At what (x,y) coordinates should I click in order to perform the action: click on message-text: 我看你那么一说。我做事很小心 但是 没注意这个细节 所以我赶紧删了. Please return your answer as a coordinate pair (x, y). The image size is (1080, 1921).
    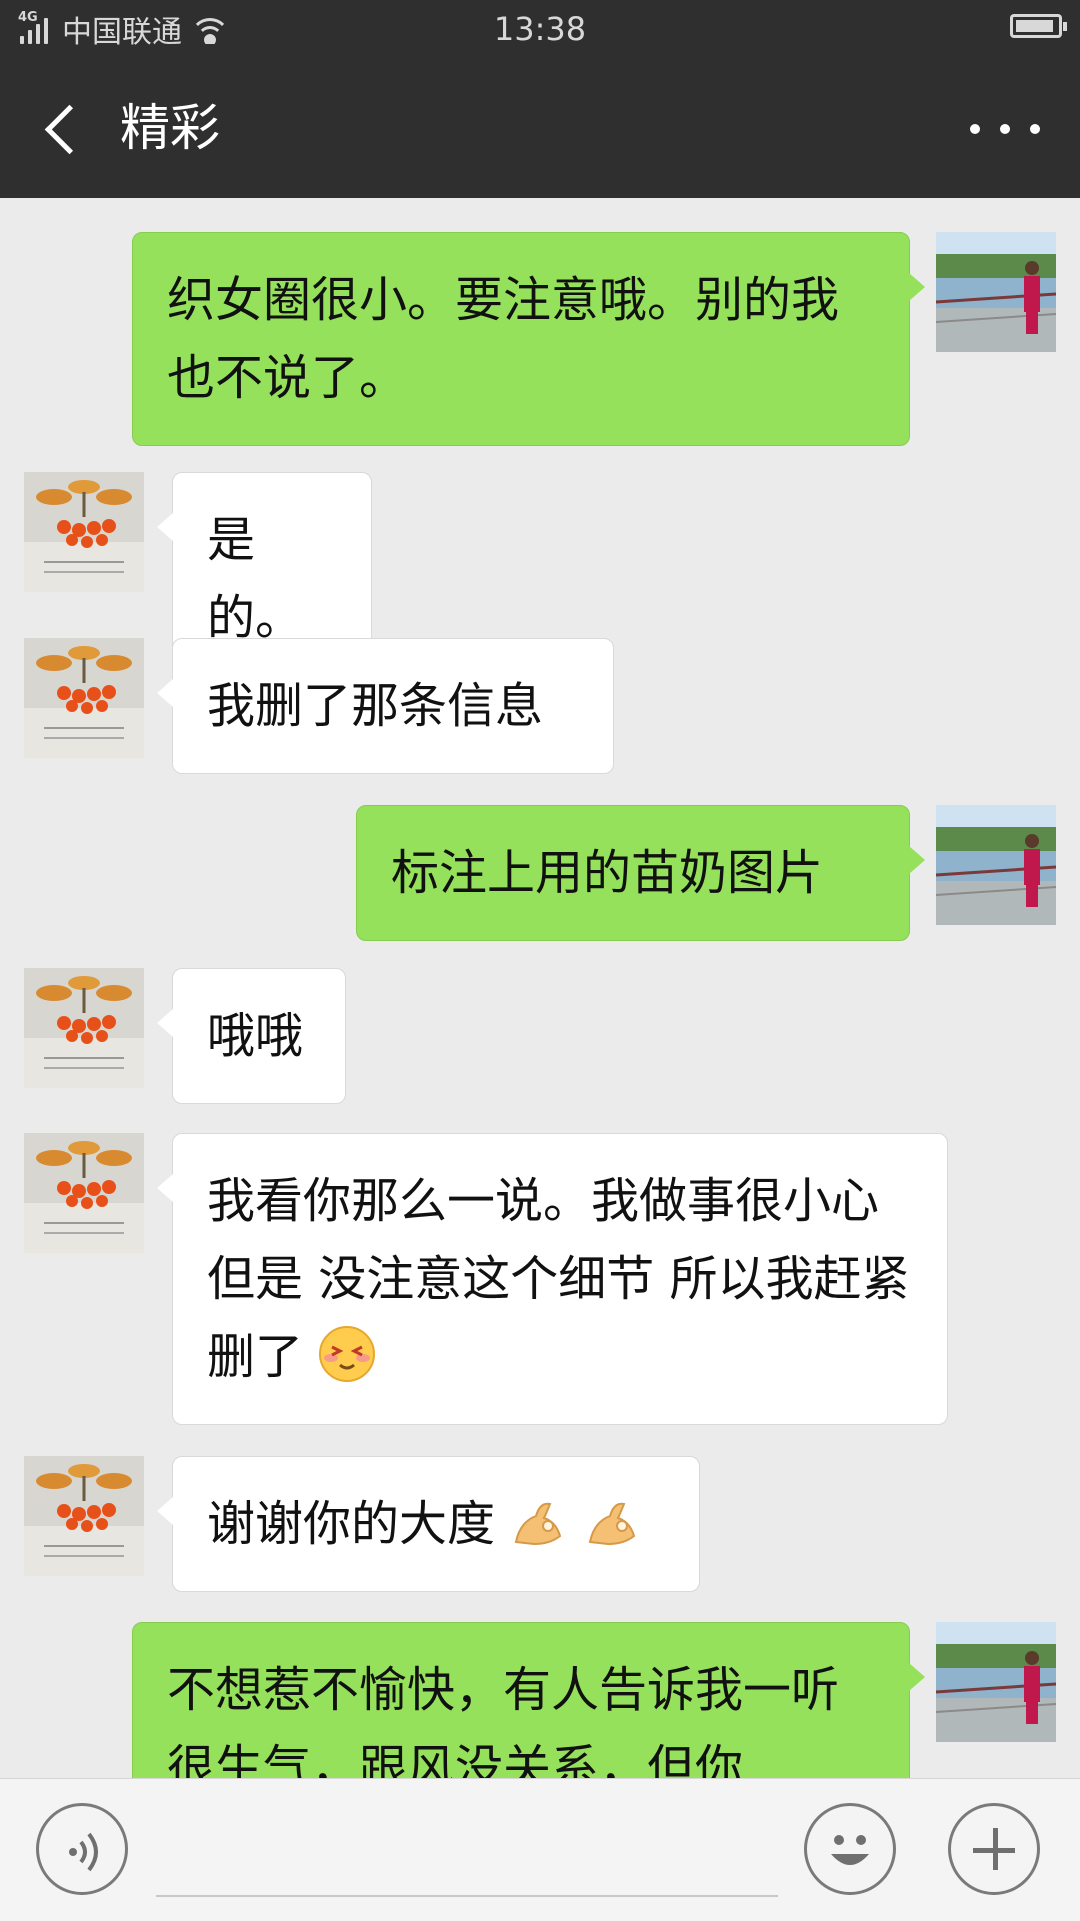
    Looking at the image, I should click on (558, 1279).